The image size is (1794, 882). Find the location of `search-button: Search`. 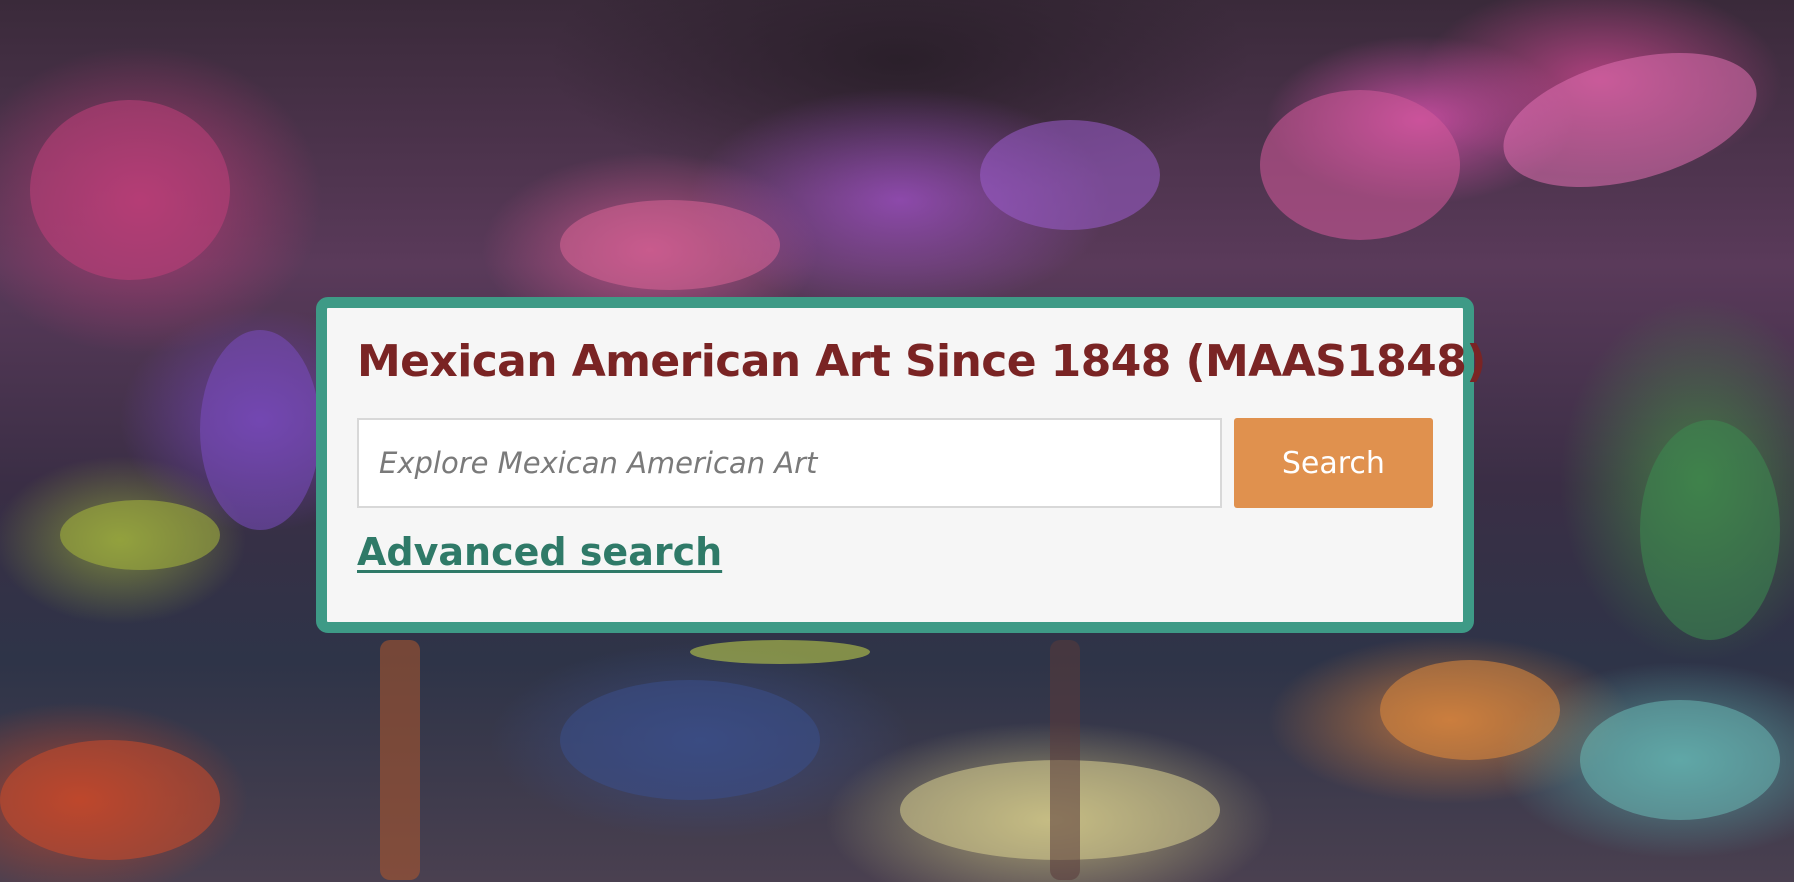

search-button: Search is located at coordinates (1333, 463).